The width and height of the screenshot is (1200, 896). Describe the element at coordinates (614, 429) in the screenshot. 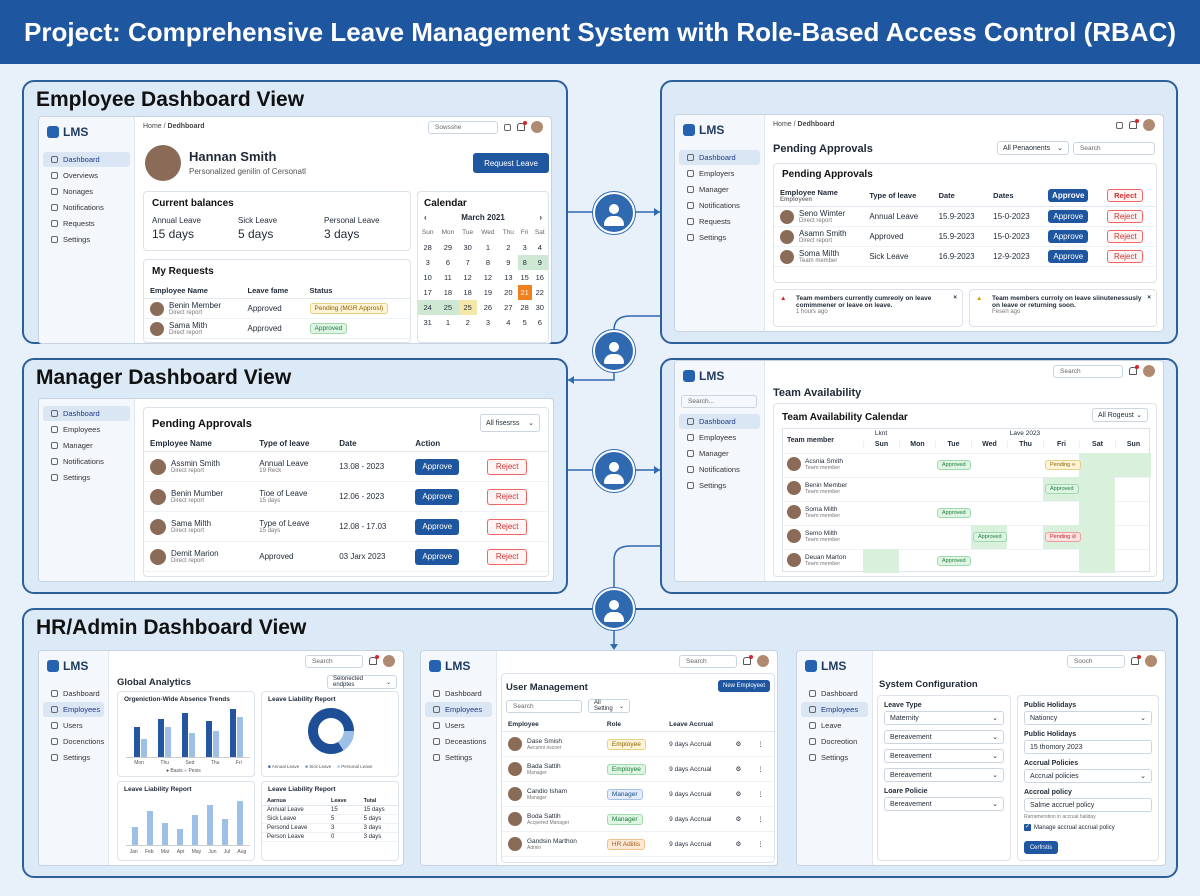

I see `flow-connectors` at that location.